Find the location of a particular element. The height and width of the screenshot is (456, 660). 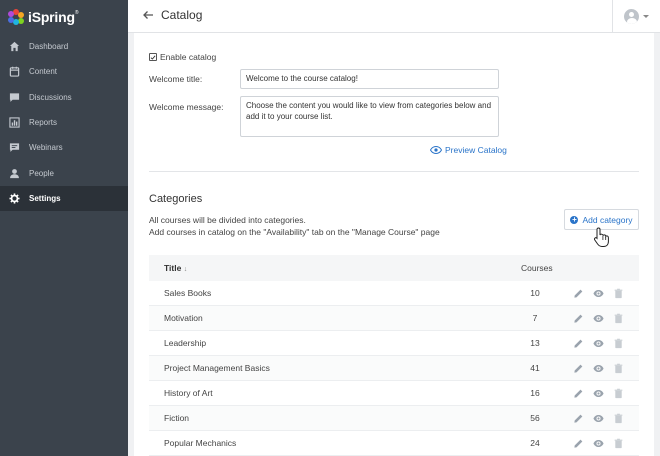

sidebar-item-discussions: Discussions is located at coordinates (64, 97).